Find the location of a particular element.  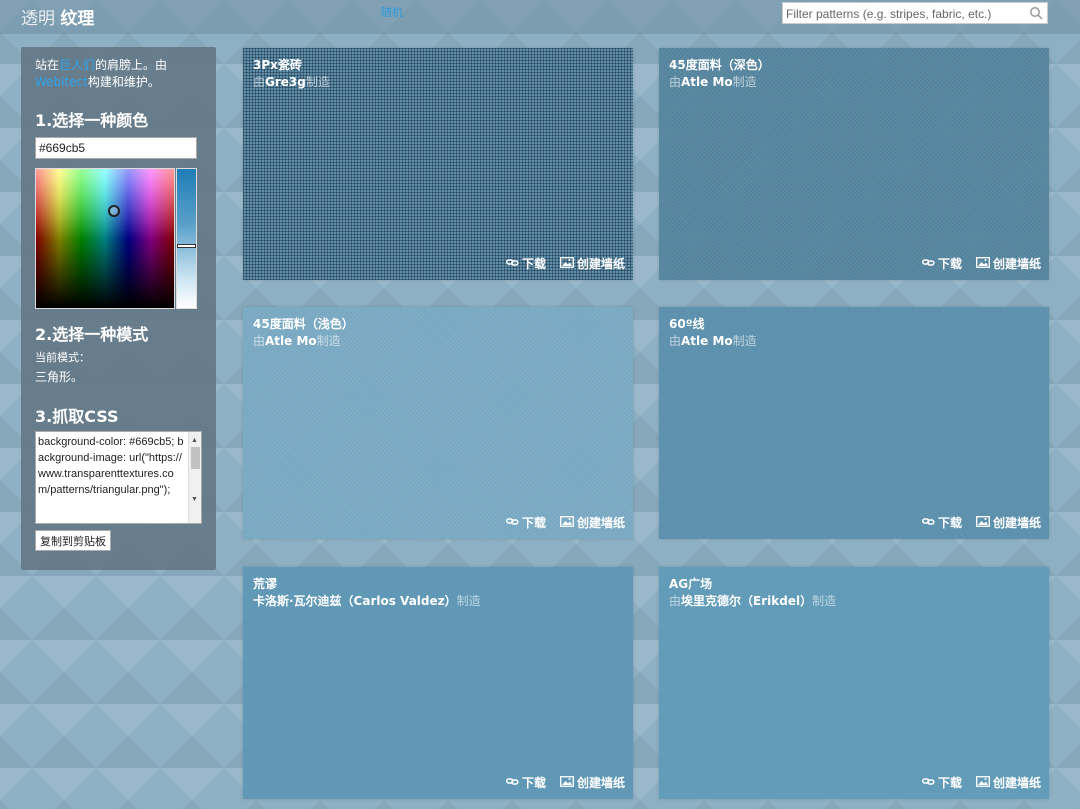

current-mode-label: 当前模式： is located at coordinates (62, 357).